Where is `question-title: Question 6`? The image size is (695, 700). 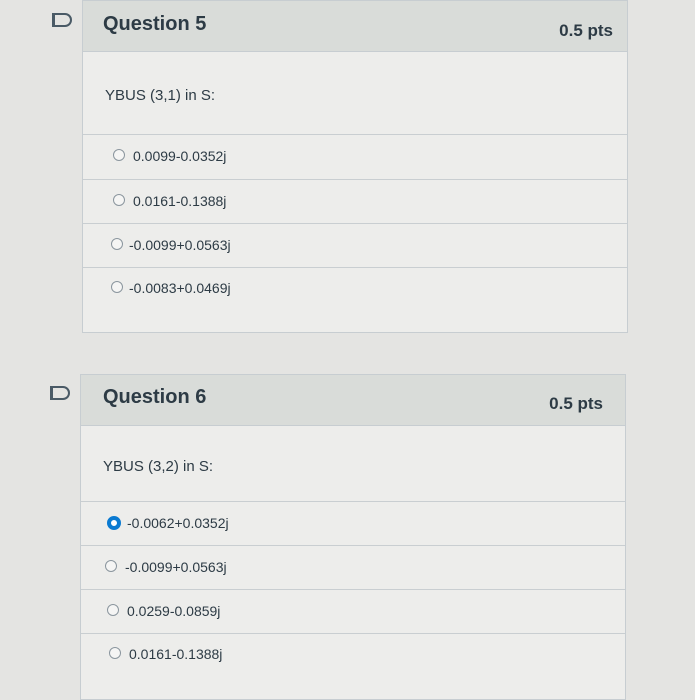 question-title: Question 6 is located at coordinates (155, 397).